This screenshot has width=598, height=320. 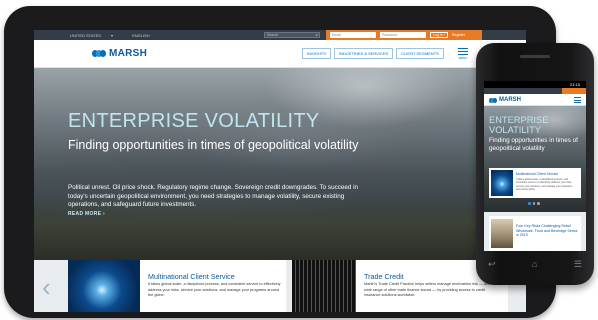 I want to click on card-title: Trade Credit, so click(x=384, y=276).